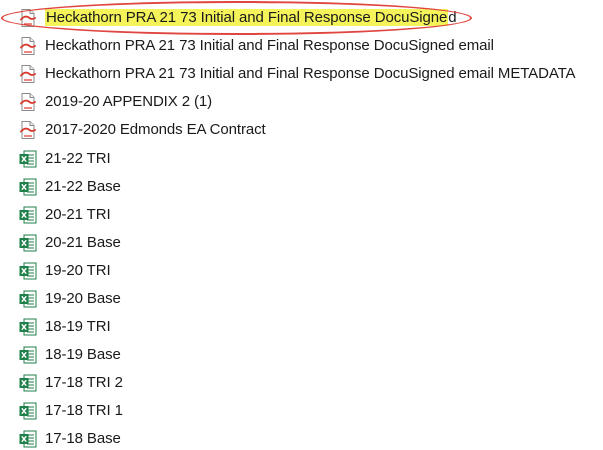 The height and width of the screenshot is (450, 603). What do you see at coordinates (78, 270) in the screenshot?
I see `file-name: 19-20 TRI` at bounding box center [78, 270].